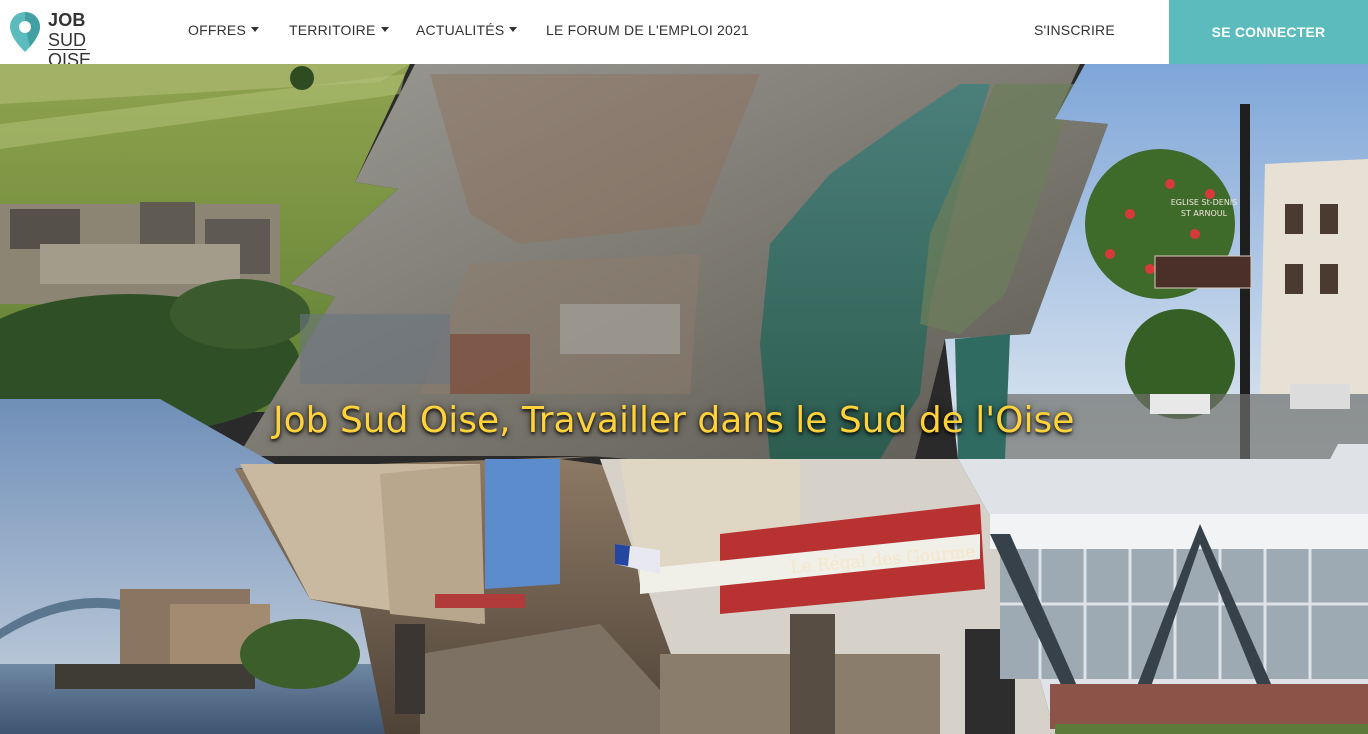  I want to click on nav-forum-label: LE FORUM DE L'EMPLOI 2021, so click(647, 30).